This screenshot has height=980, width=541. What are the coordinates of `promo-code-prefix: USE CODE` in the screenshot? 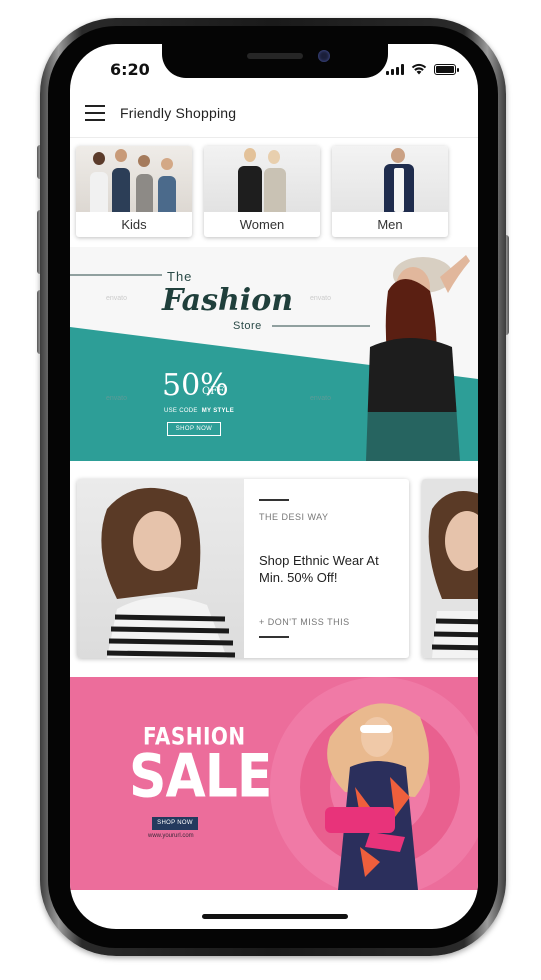 It's located at (181, 411).